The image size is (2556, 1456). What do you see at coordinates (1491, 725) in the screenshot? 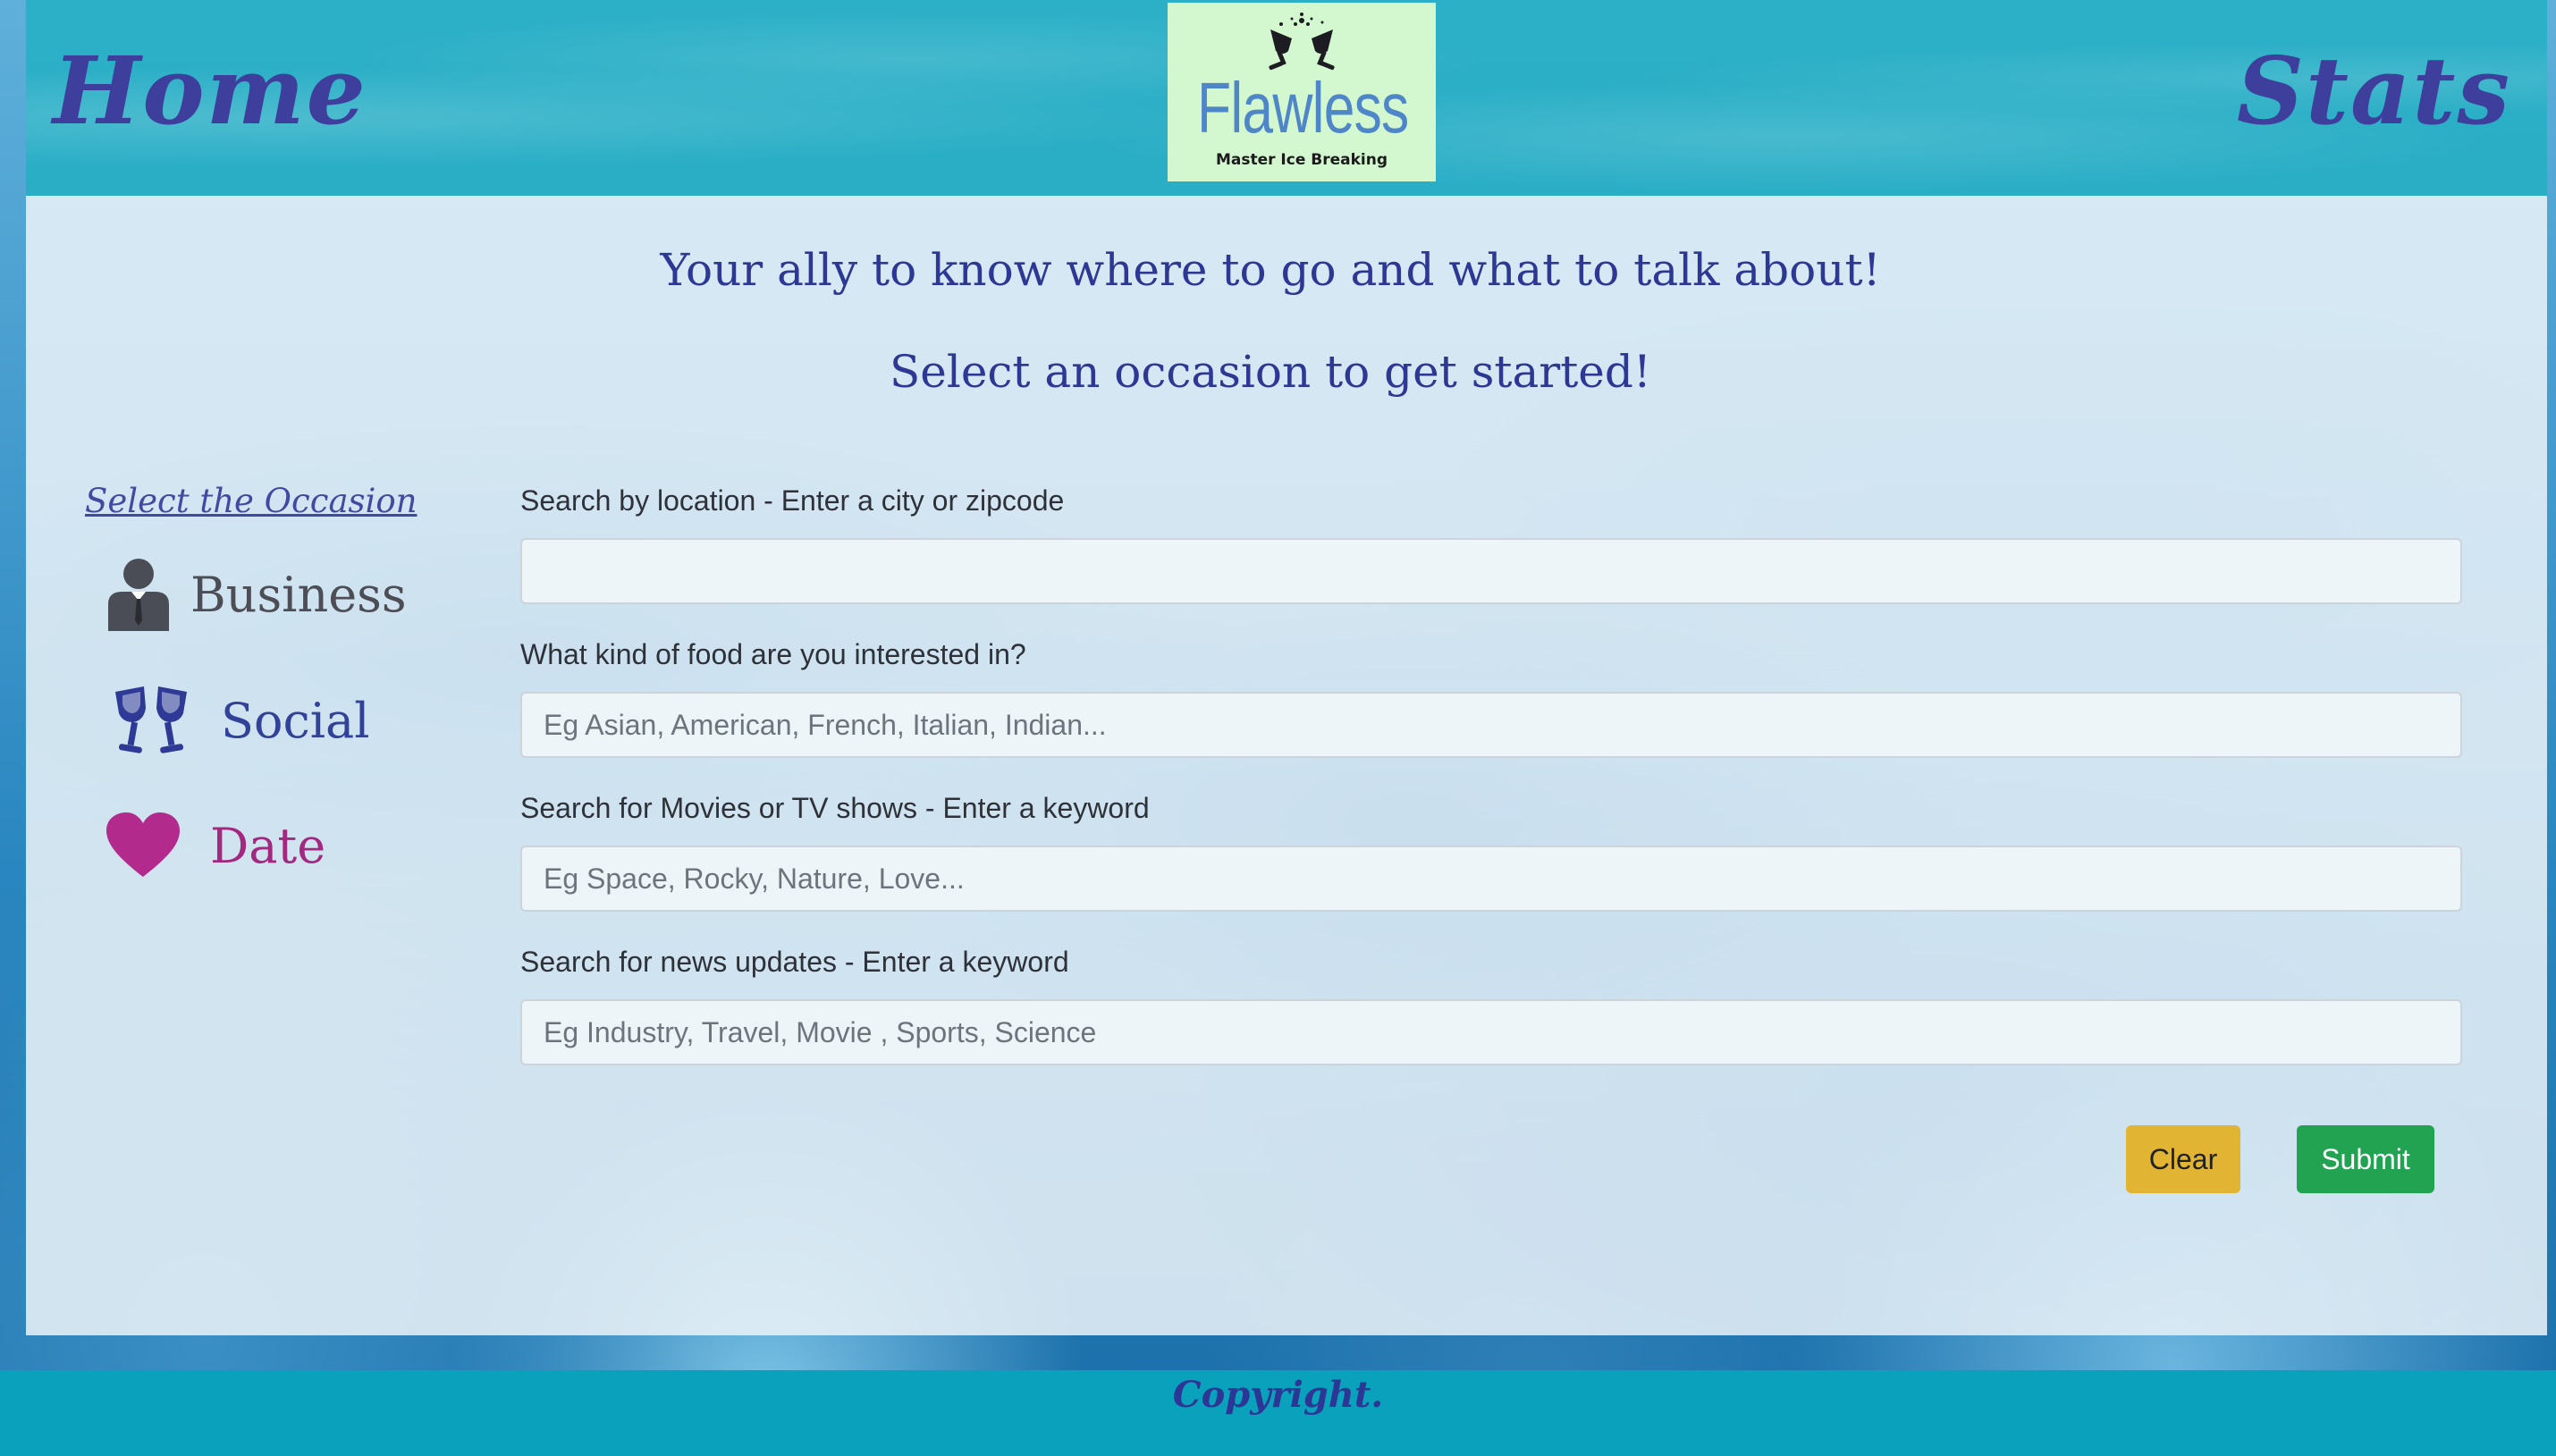
I see `food-input` at bounding box center [1491, 725].